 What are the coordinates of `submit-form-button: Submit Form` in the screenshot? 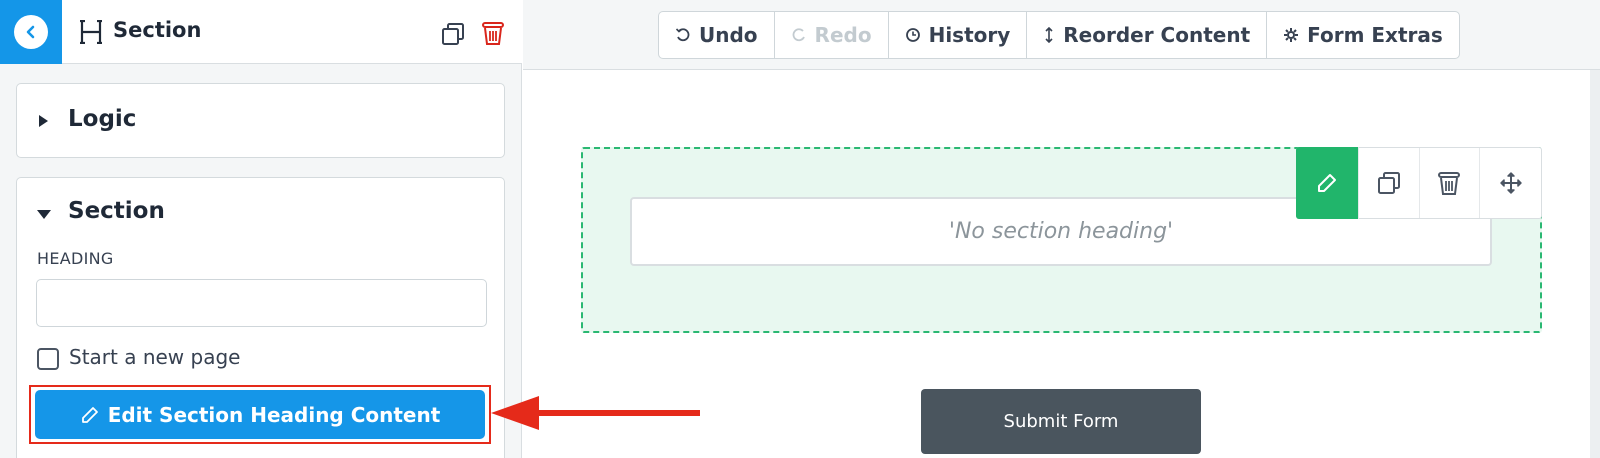 It's located at (1061, 421).